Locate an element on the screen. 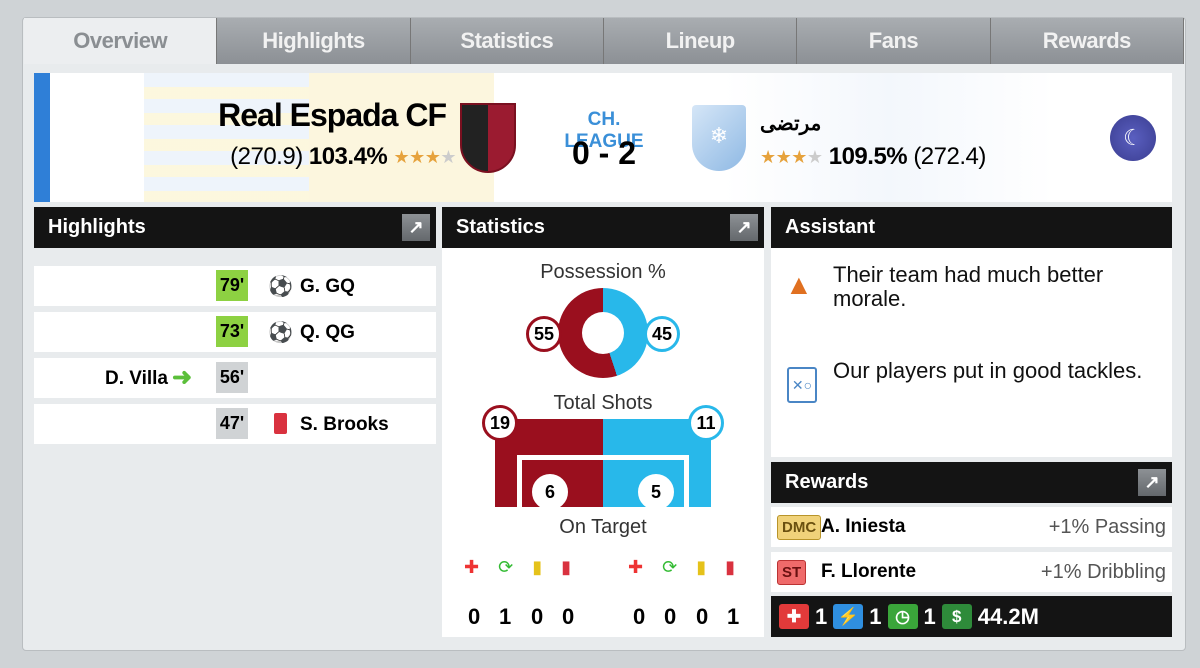 The width and height of the screenshot is (1200, 668). tab-fans: Fans is located at coordinates (894, 41).